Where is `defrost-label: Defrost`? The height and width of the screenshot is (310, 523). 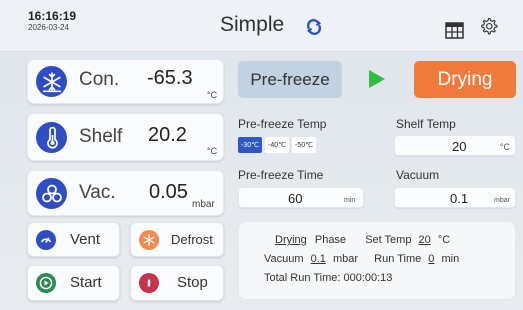 defrost-label: Defrost is located at coordinates (192, 239).